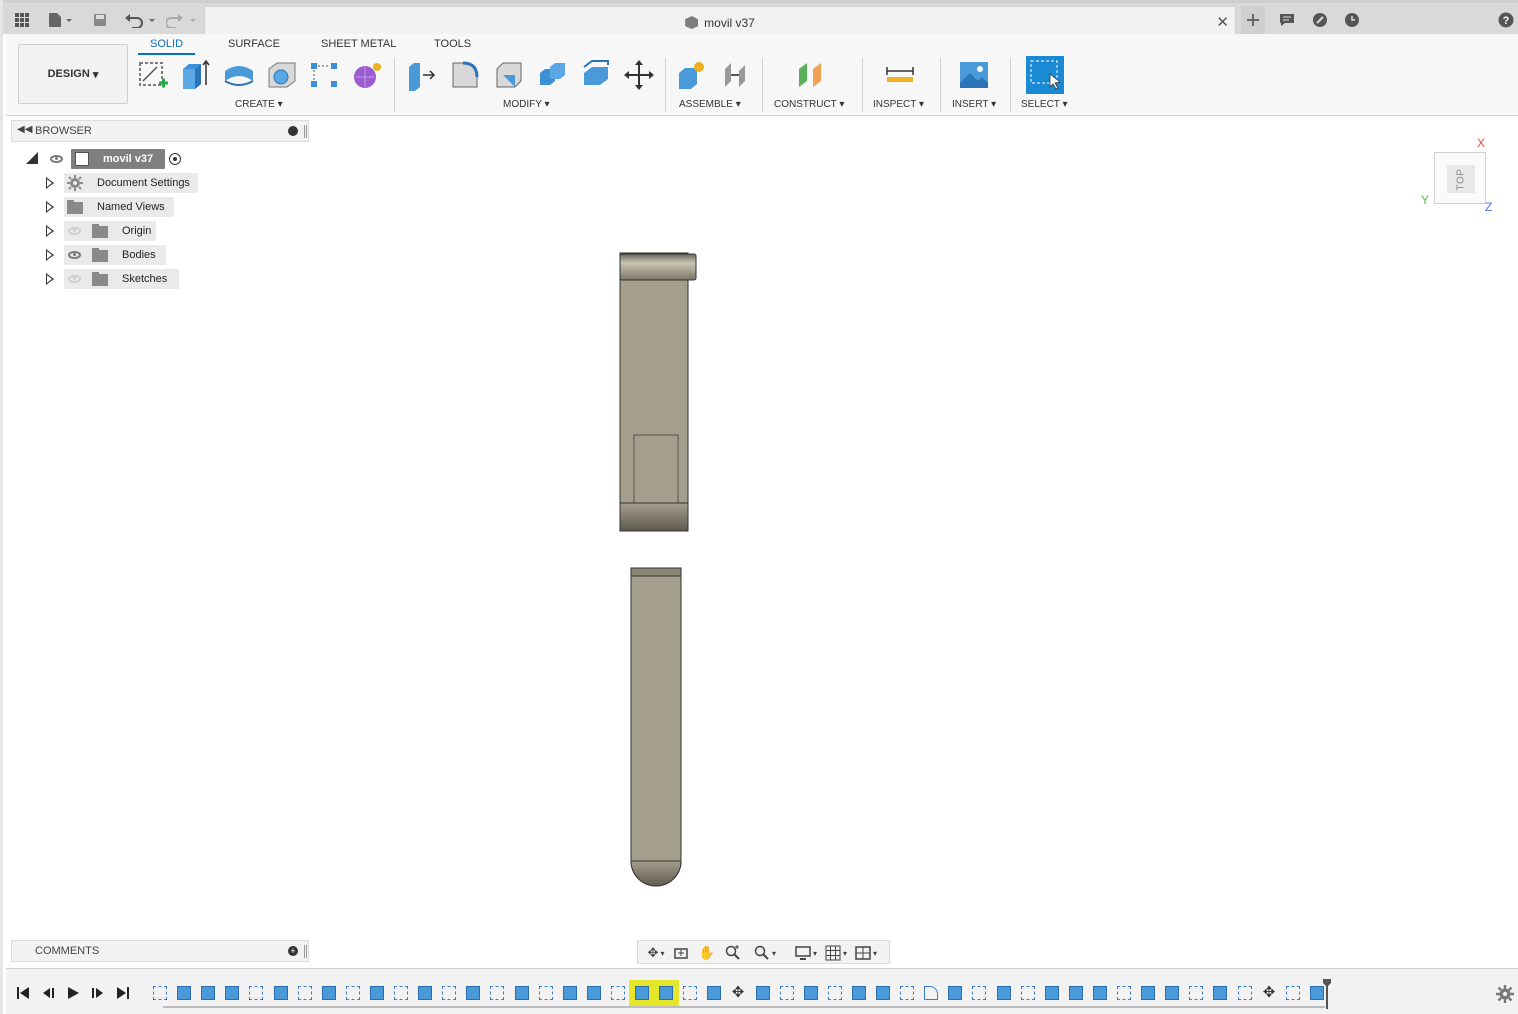 This screenshot has height=1014, width=1518. What do you see at coordinates (765, 953) in the screenshot?
I see `fit-zoom-icon: ▾` at bounding box center [765, 953].